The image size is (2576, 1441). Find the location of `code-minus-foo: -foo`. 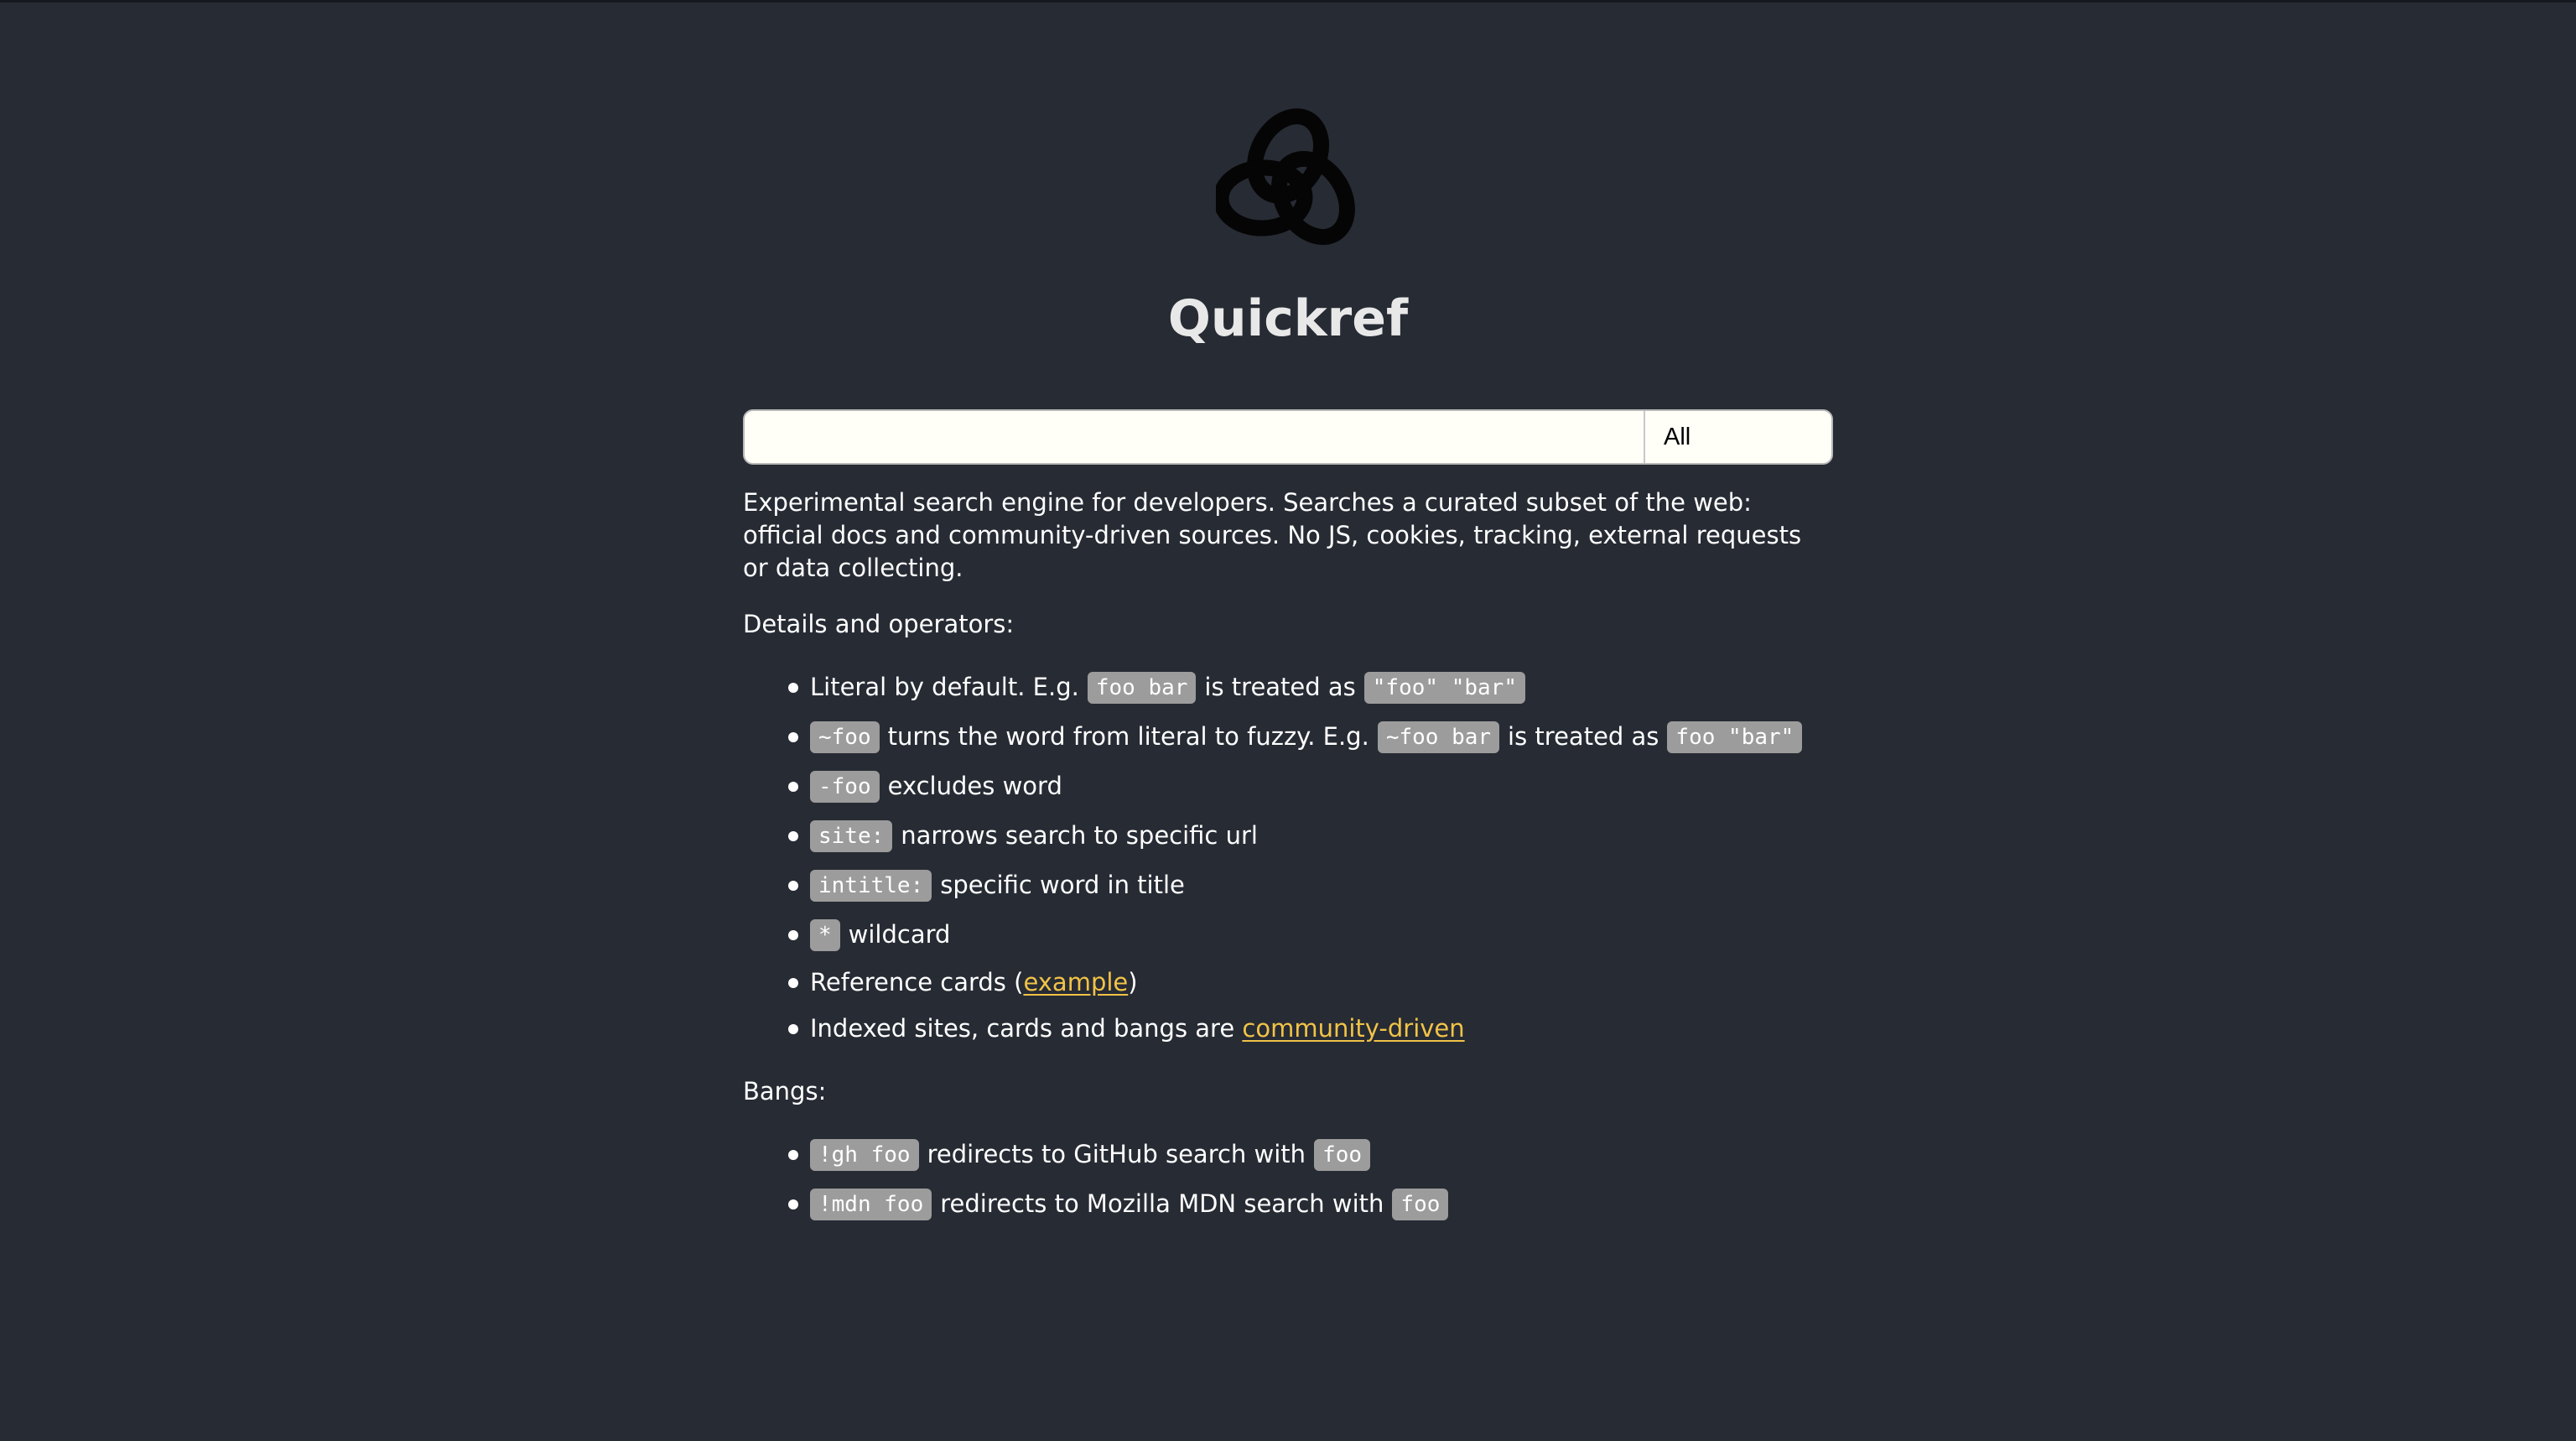

code-minus-foo: -foo is located at coordinates (845, 786).